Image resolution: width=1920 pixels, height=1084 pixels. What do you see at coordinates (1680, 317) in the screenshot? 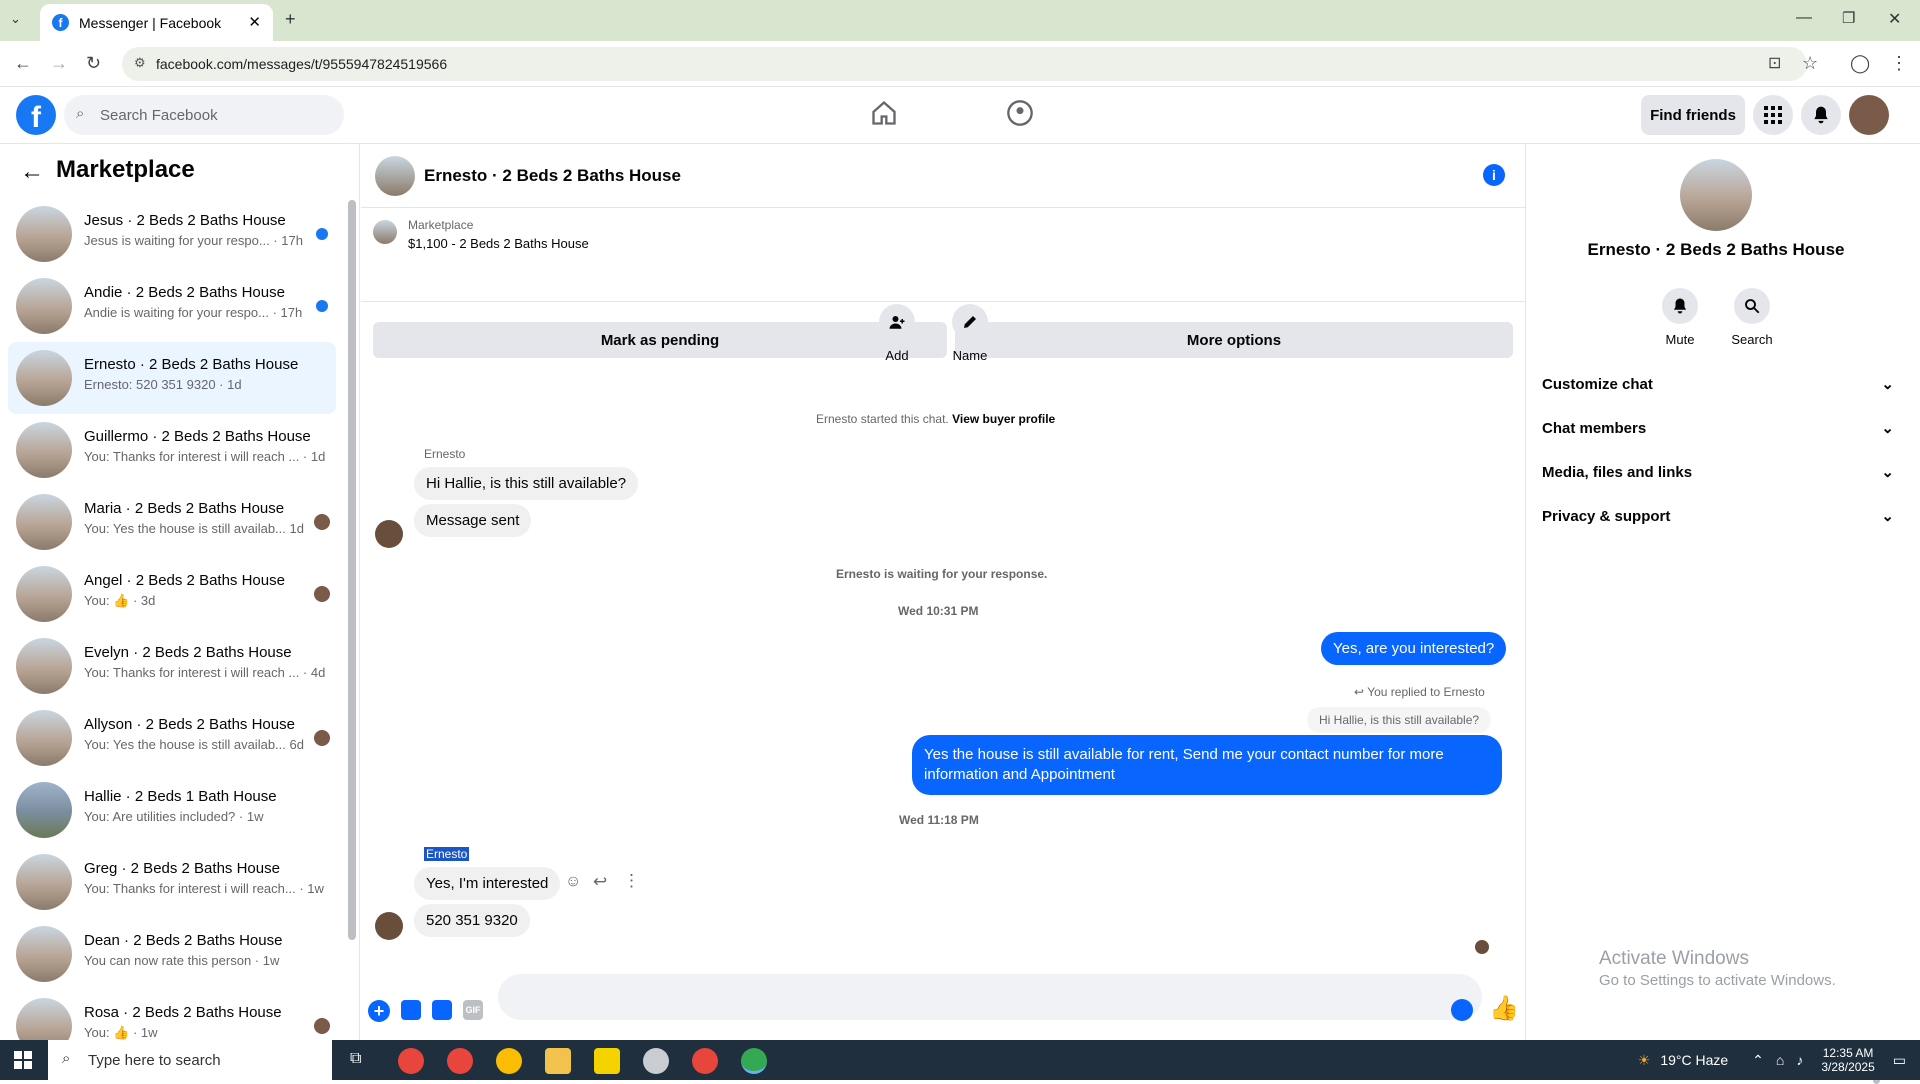
I see `mute-button: Mute` at bounding box center [1680, 317].